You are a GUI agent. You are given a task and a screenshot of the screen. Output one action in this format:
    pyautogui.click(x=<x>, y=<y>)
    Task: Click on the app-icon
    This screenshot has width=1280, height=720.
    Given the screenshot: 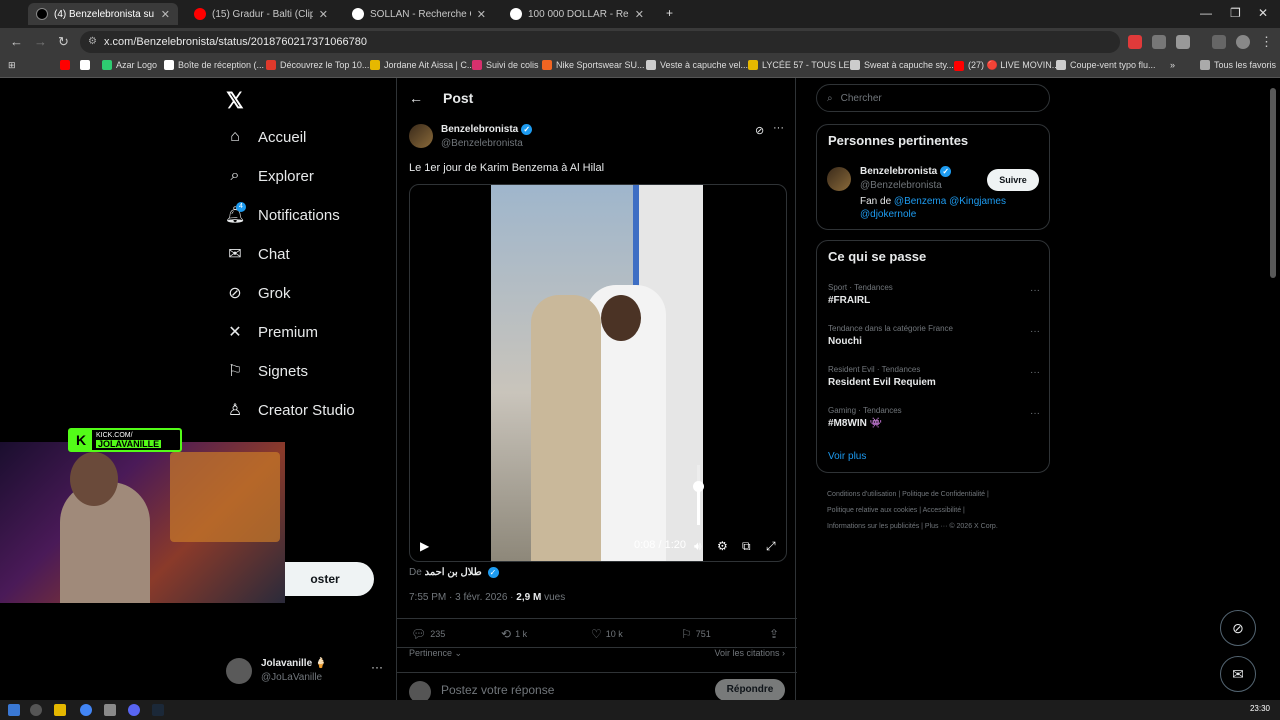 What is the action you would take?
    pyautogui.click(x=110, y=710)
    